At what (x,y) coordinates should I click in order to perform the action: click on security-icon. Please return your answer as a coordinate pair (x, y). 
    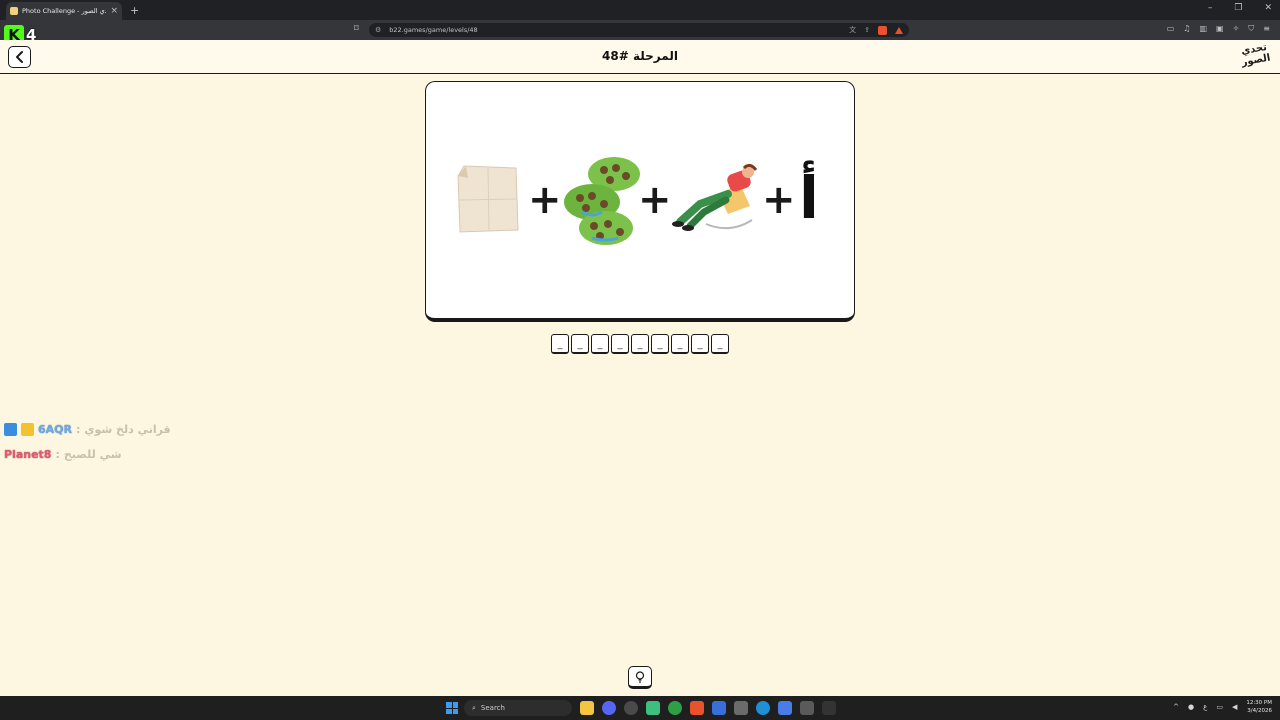
    Looking at the image, I should click on (719, 708).